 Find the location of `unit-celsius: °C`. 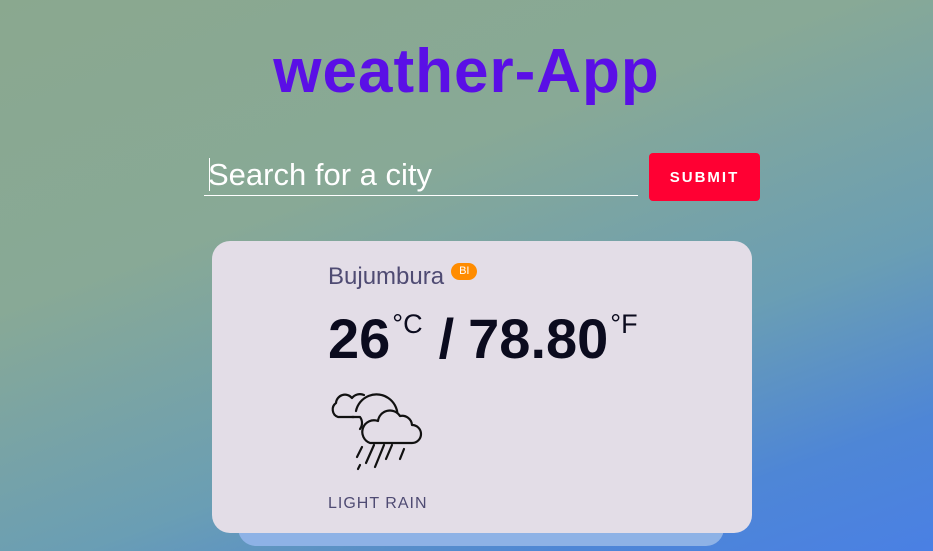

unit-celsius: °C is located at coordinates (407, 324).